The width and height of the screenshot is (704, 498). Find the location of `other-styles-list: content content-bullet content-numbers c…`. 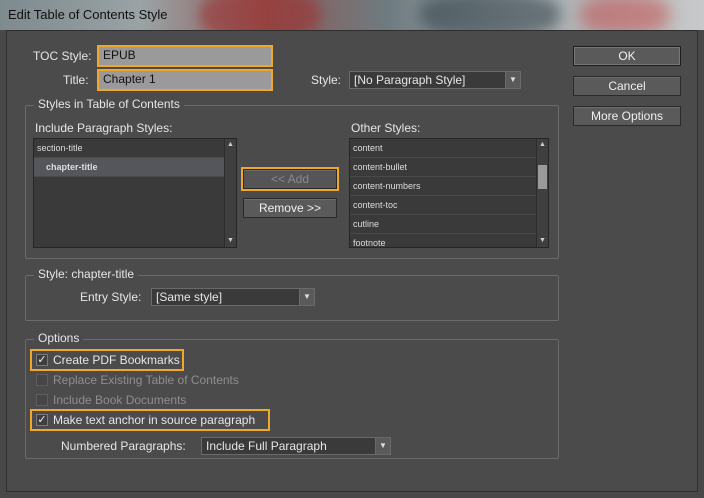

other-styles-list: content content-bullet content-numbers c… is located at coordinates (449, 193).